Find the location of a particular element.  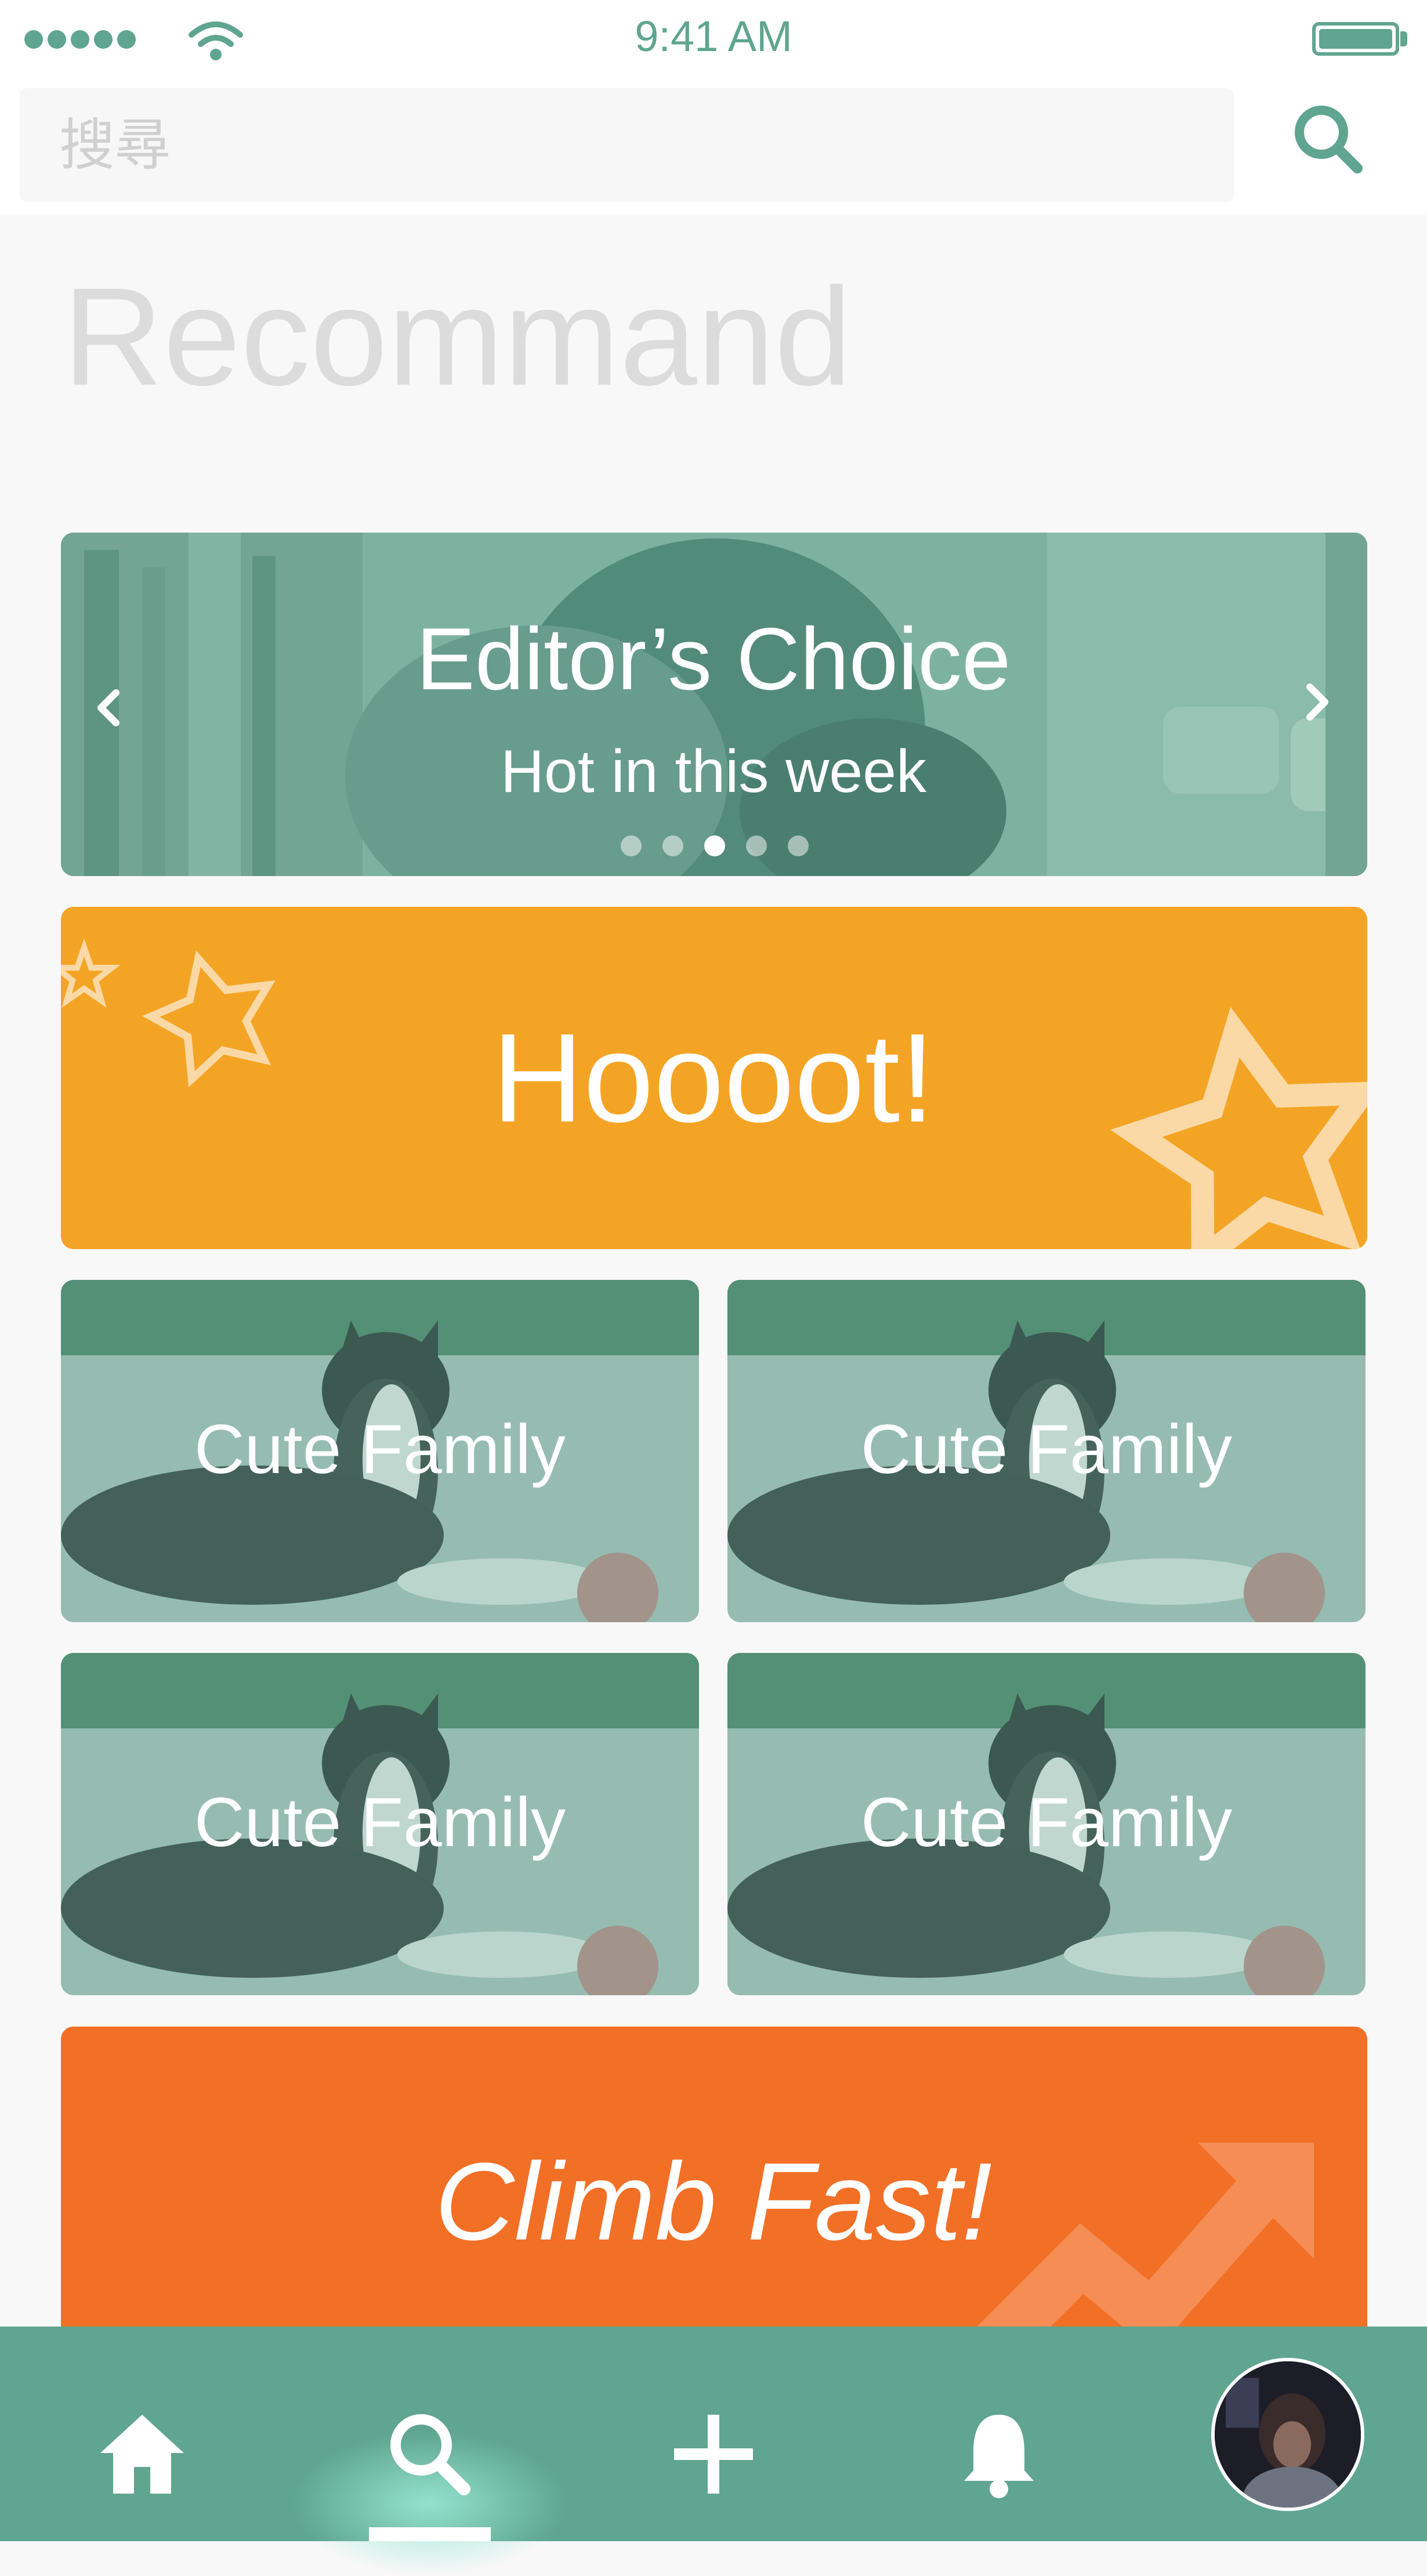

status-time: 9:41 AM is located at coordinates (713, 36).